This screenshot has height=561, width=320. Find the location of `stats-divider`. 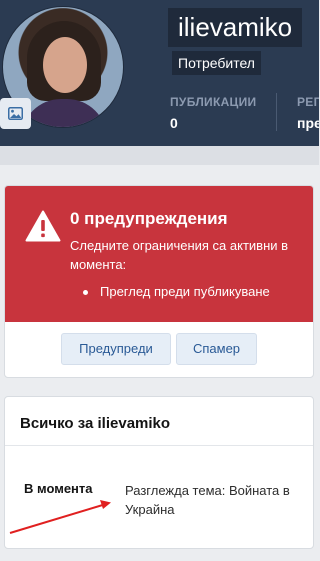

stats-divider is located at coordinates (276, 112).